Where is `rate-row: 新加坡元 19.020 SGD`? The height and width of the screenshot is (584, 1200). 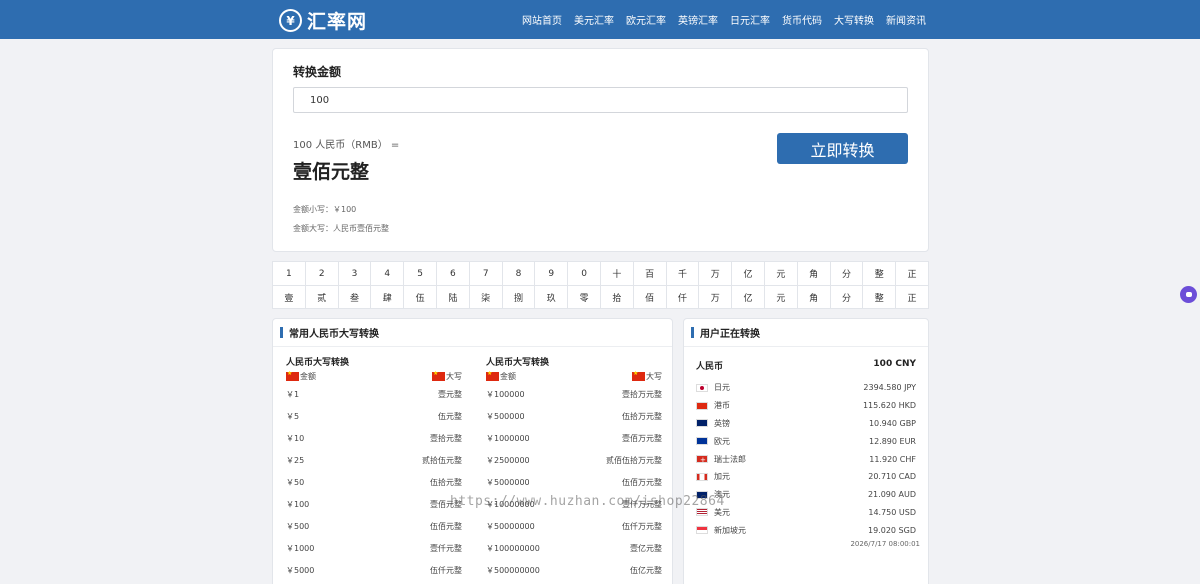
rate-row: 新加坡元 19.020 SGD is located at coordinates (806, 530).